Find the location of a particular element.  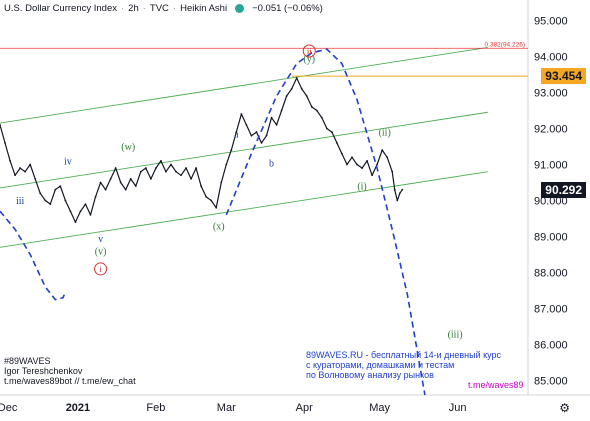

symbol-name: U.S. Dollar Currency Index is located at coordinates (60, 8).